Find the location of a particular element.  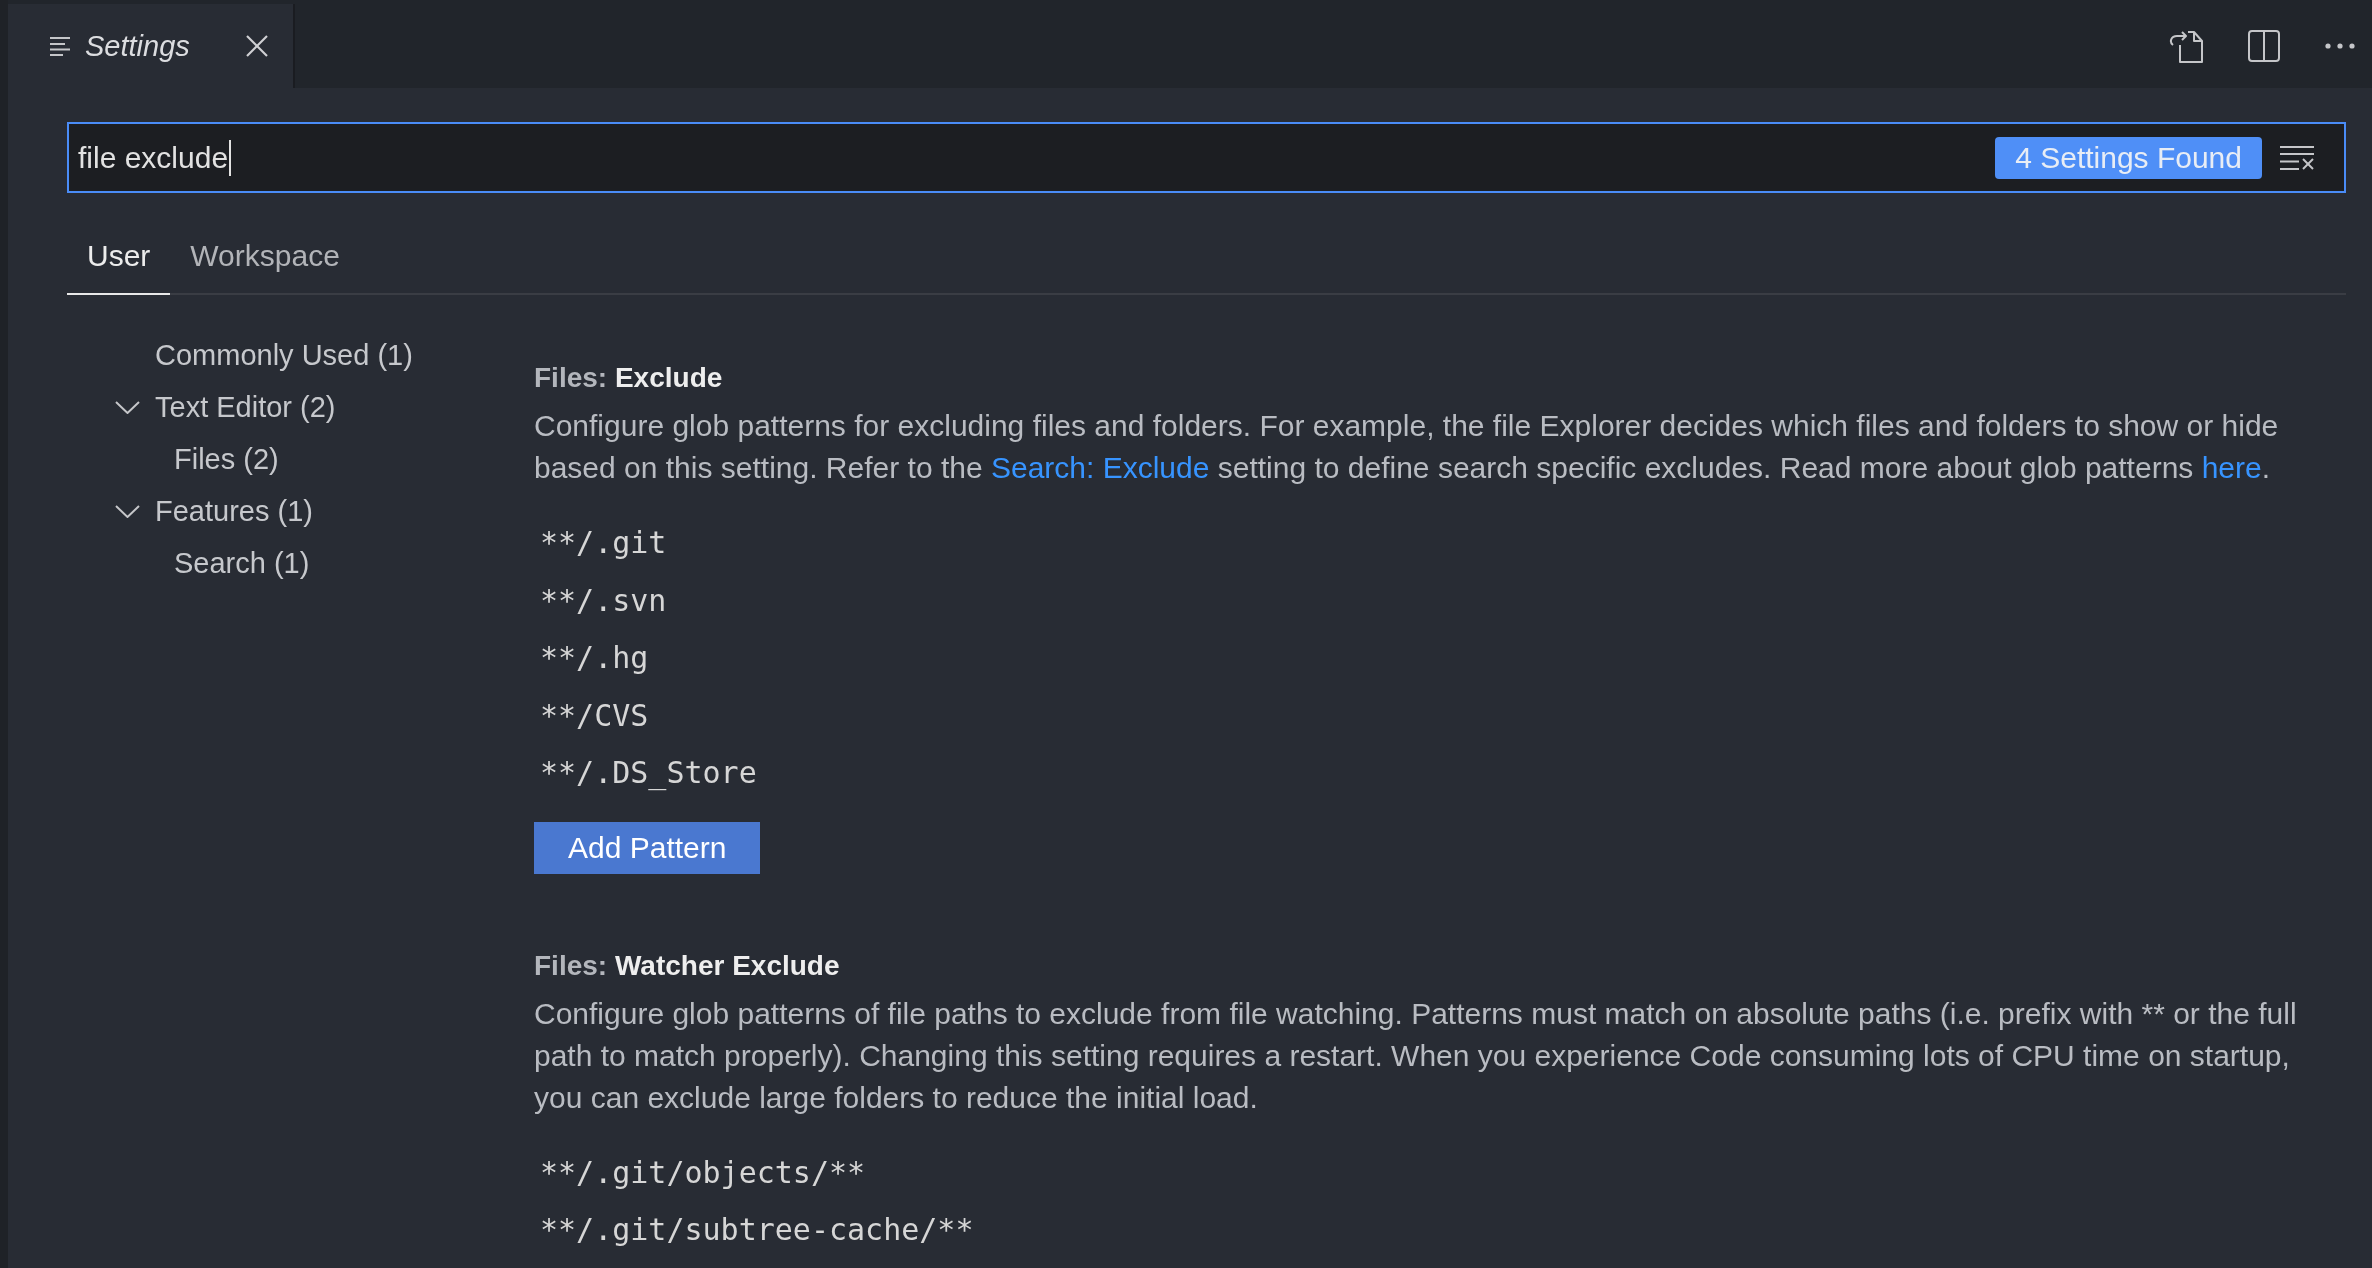

inline-link: here is located at coordinates (2231, 467).